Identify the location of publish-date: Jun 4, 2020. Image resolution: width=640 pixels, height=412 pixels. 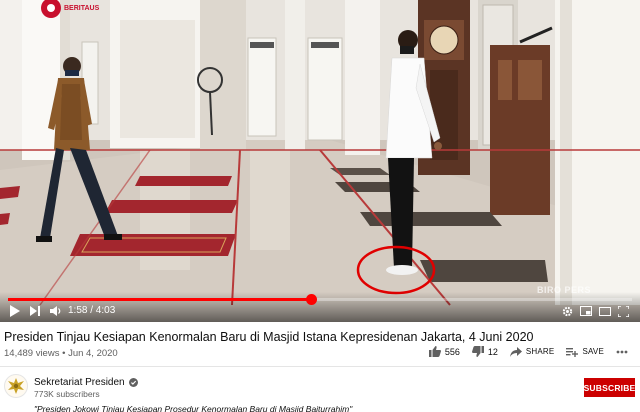
(93, 353).